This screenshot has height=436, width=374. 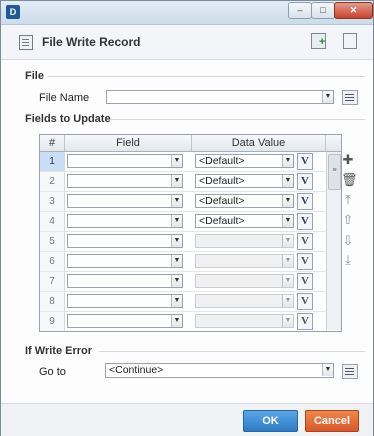 What do you see at coordinates (52, 301) in the screenshot?
I see `row-number: 8` at bounding box center [52, 301].